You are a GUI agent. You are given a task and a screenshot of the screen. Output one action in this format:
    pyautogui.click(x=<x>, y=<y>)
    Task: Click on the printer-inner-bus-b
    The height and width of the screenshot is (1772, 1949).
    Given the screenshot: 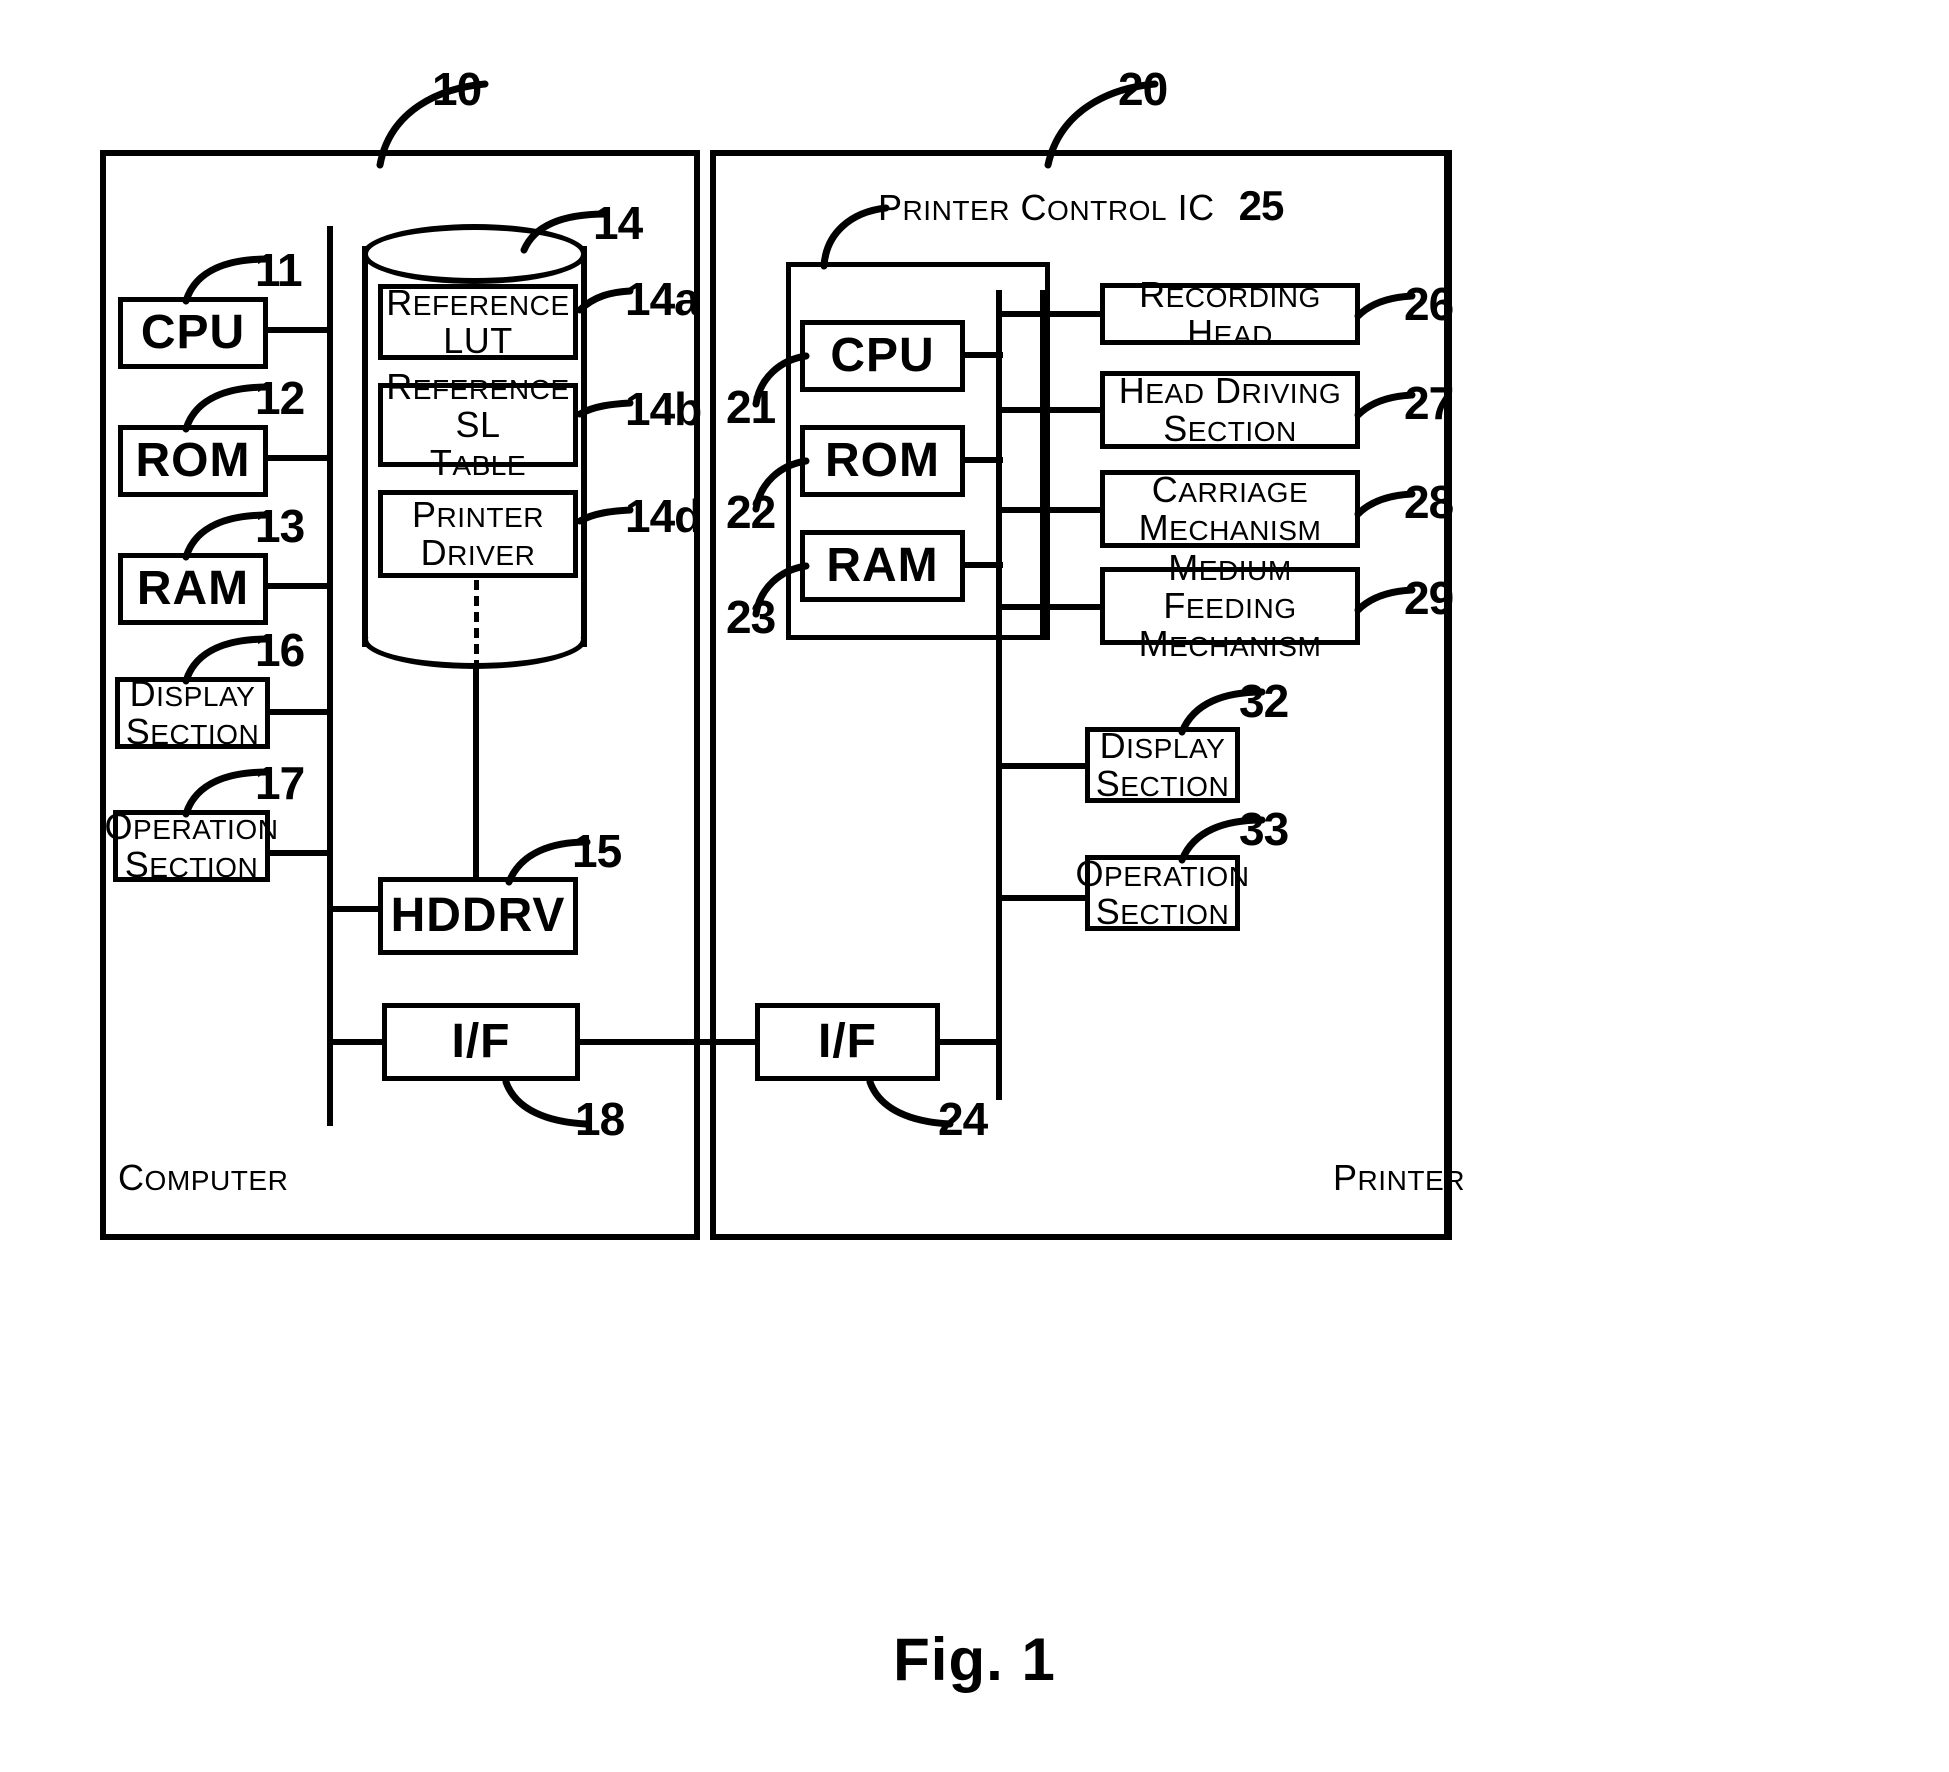 What is the action you would take?
    pyautogui.click(x=1043, y=465)
    